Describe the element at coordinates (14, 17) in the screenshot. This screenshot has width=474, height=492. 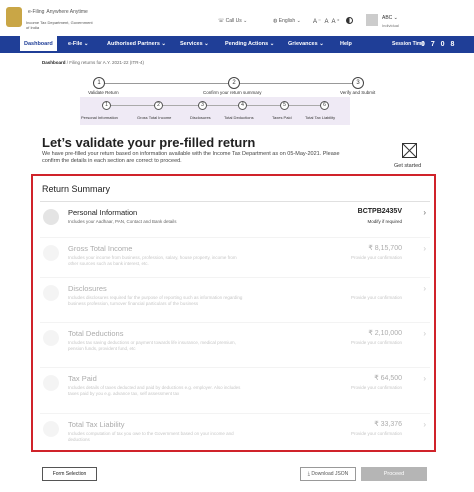
I see `emblem-logo` at that location.